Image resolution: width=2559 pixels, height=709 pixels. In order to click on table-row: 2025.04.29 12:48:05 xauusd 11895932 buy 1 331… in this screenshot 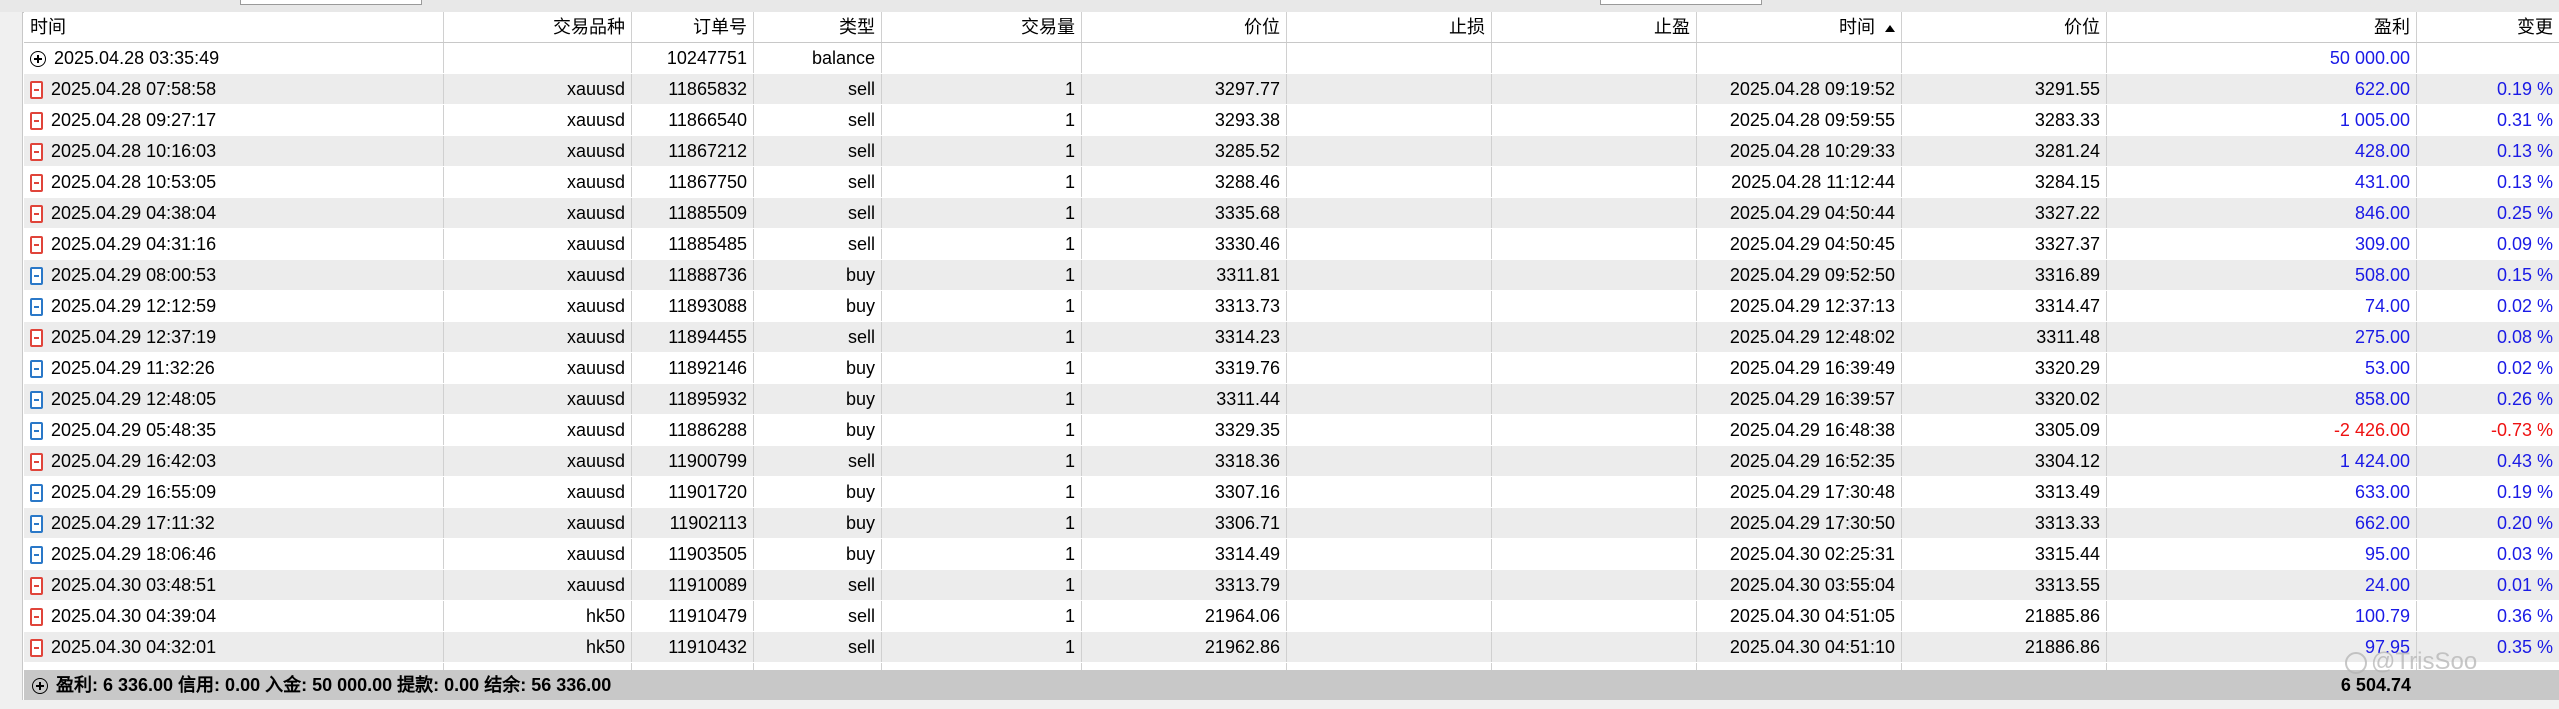, I will do `click(1291, 399)`.